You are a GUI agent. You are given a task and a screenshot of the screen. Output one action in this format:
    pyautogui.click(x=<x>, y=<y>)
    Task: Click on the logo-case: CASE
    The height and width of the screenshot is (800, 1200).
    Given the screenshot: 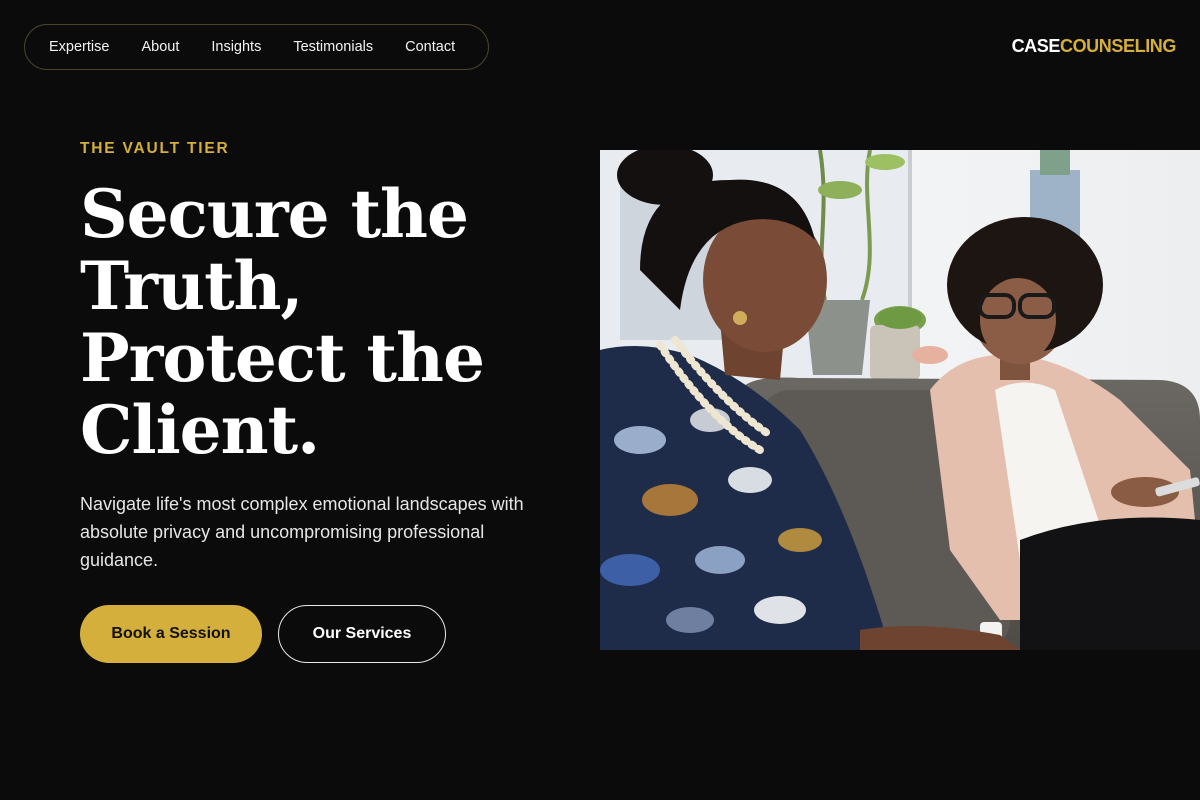 What is the action you would take?
    pyautogui.click(x=1036, y=46)
    